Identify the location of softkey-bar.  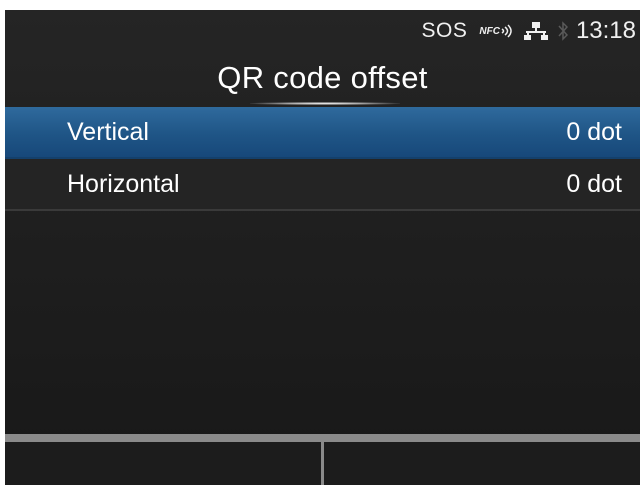
(322, 459).